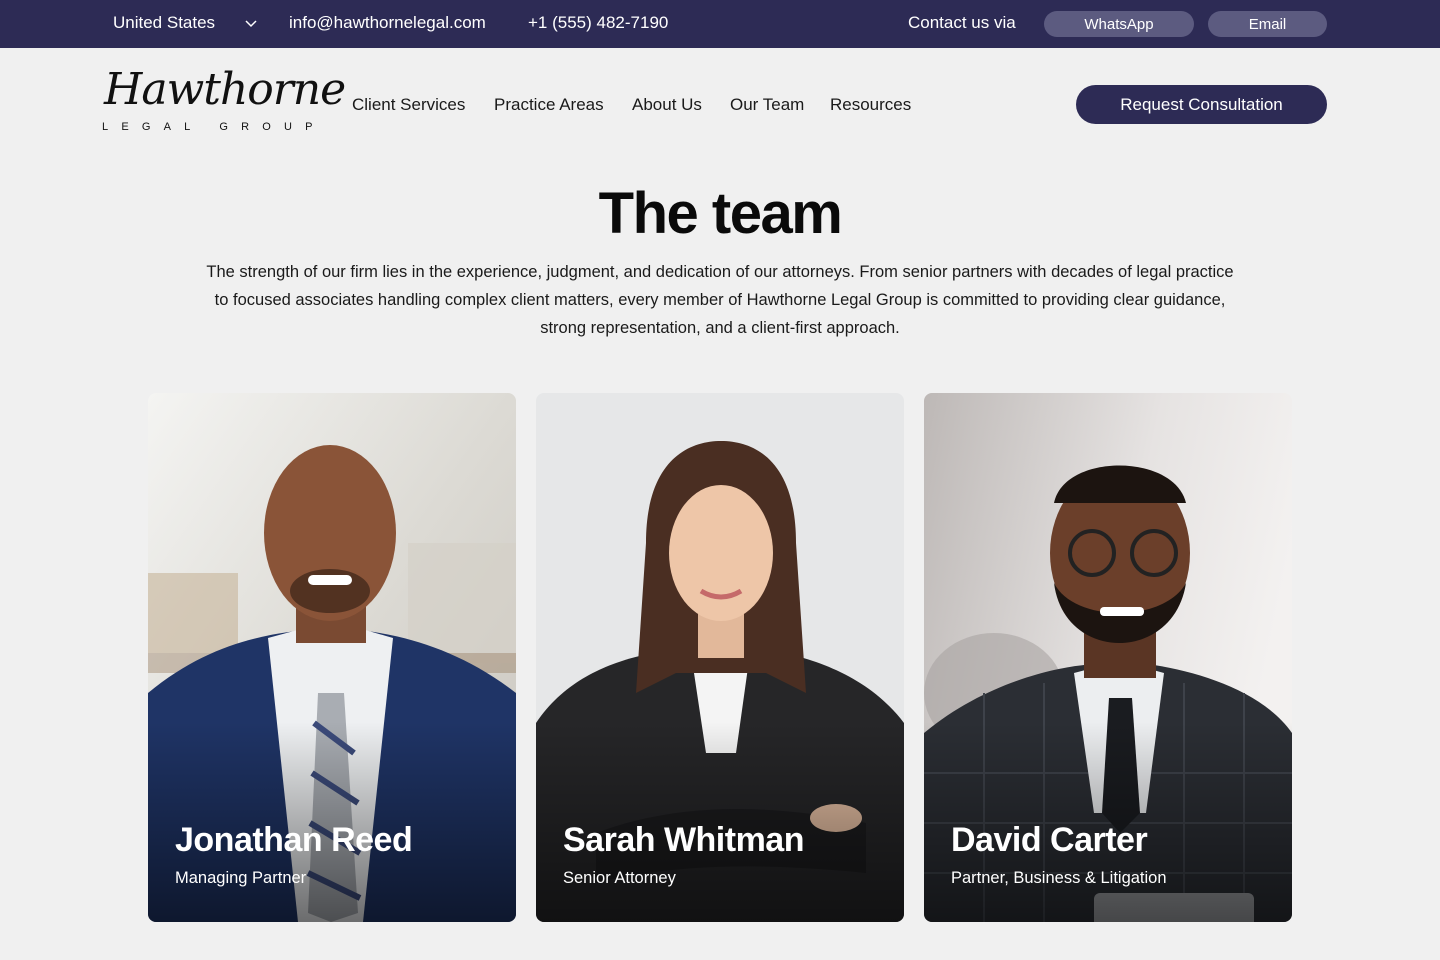  What do you see at coordinates (962, 22) in the screenshot?
I see `contact-label: Contact us via` at bounding box center [962, 22].